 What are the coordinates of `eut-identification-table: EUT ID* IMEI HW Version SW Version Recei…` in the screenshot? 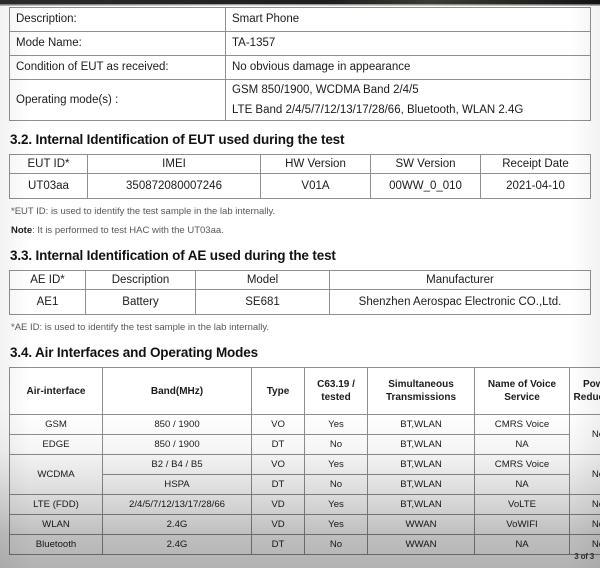 It's located at (300, 176).